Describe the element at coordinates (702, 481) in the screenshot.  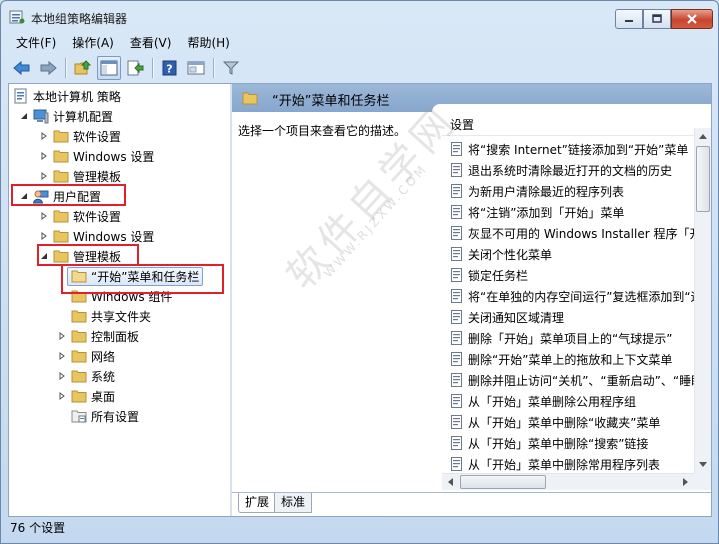
I see `scrollbar-corner` at that location.